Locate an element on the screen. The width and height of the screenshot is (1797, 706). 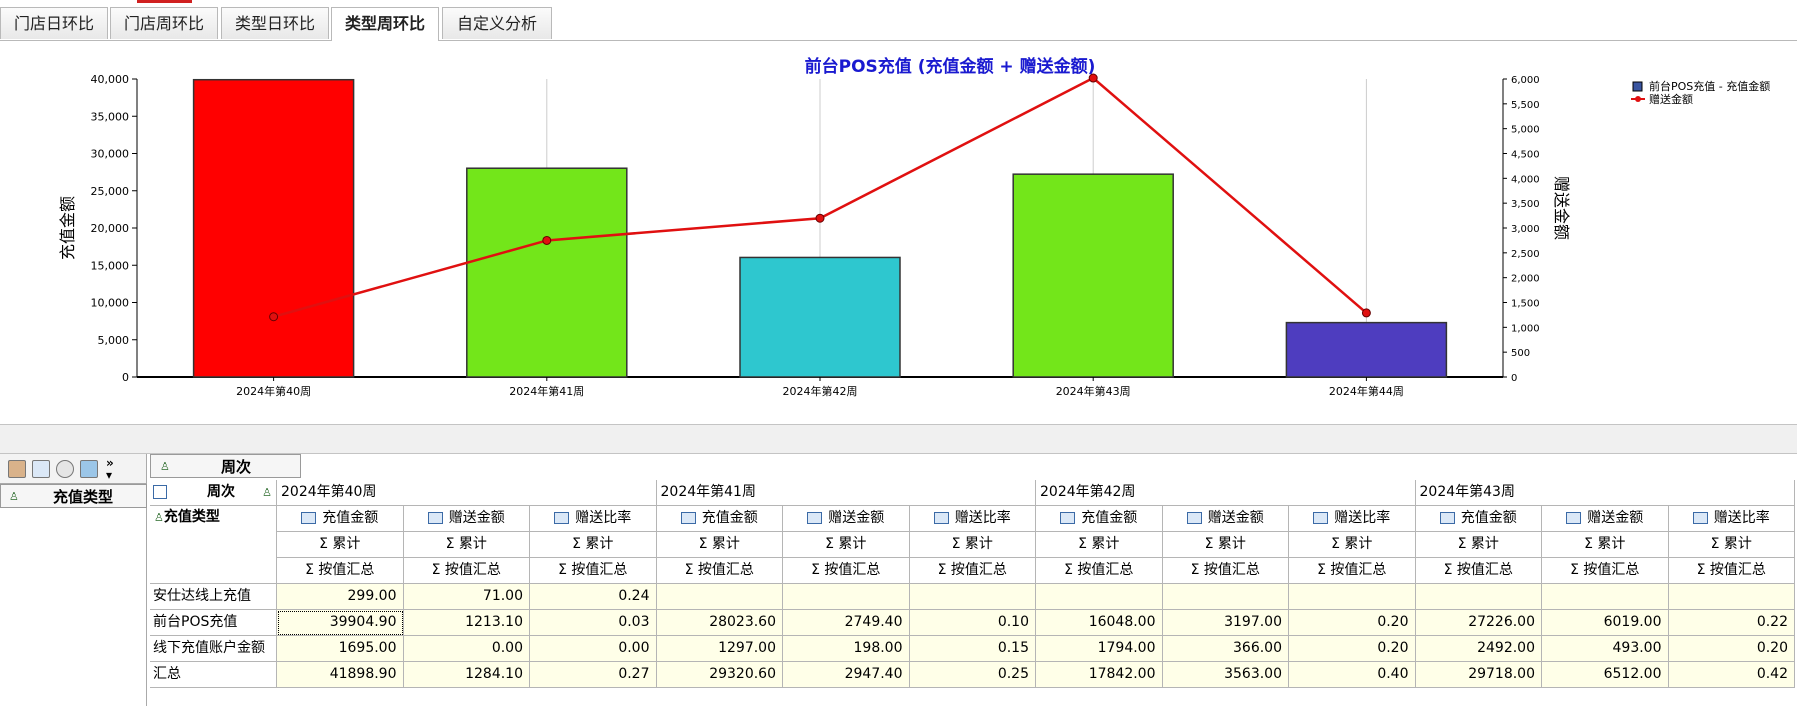
row-field-panel: ♙ 充值类型 is located at coordinates (73, 595).